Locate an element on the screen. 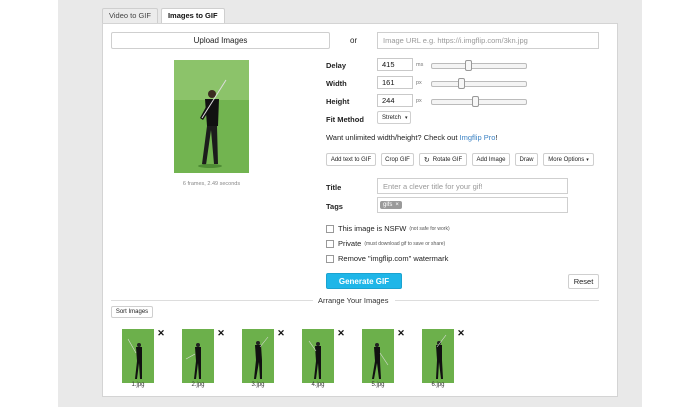 The image size is (700, 407). frame-label: 5.jpg is located at coordinates (378, 385).